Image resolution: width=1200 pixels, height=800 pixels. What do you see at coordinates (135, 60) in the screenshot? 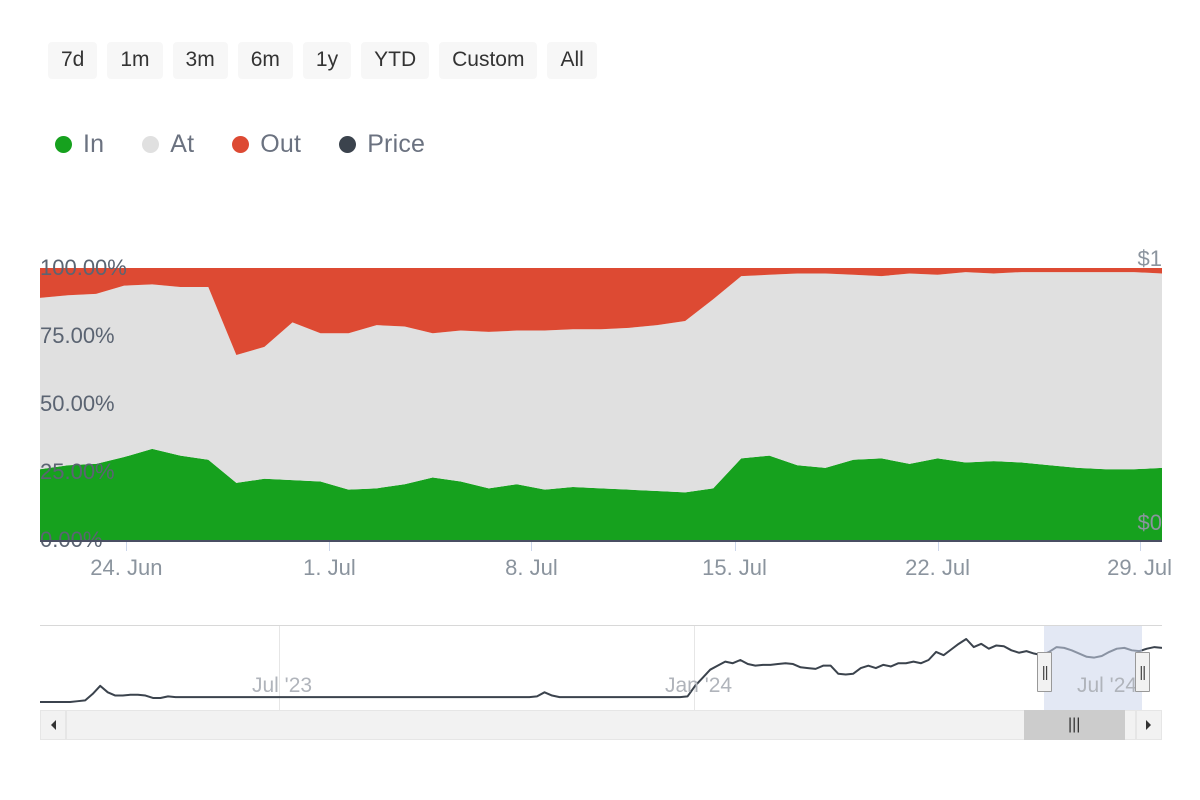
I see `range-button-1m: 1m` at bounding box center [135, 60].